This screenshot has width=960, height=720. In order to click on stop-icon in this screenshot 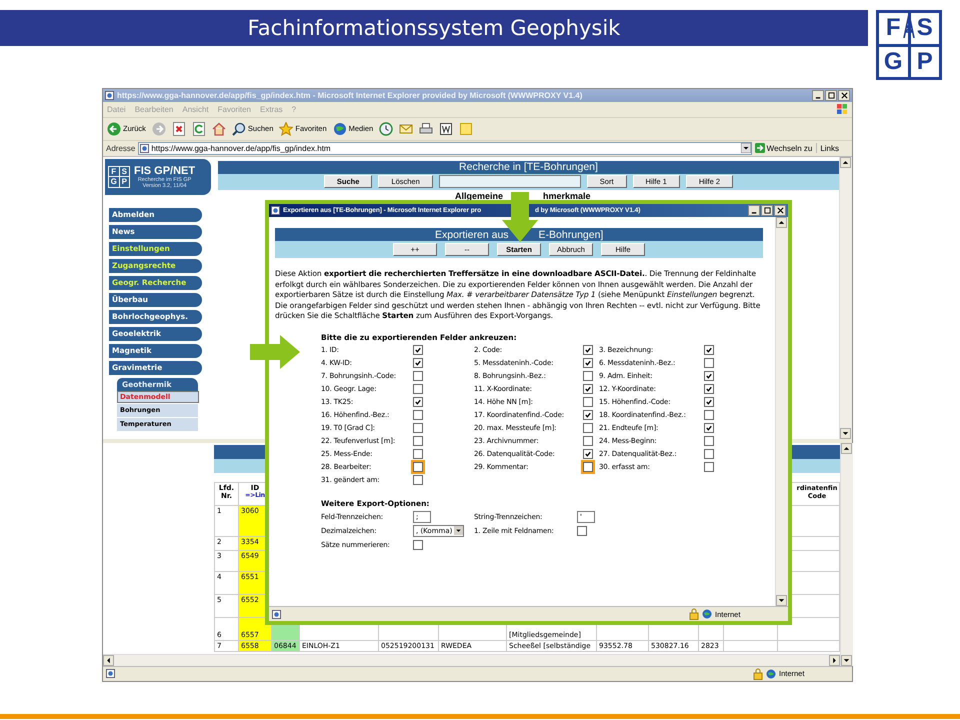, I will do `click(179, 129)`.